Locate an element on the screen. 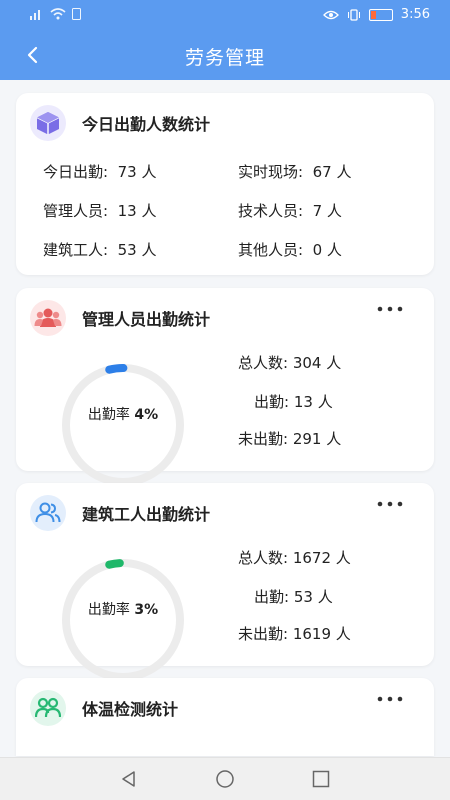  page-title: 劳务管理 is located at coordinates (224, 58).